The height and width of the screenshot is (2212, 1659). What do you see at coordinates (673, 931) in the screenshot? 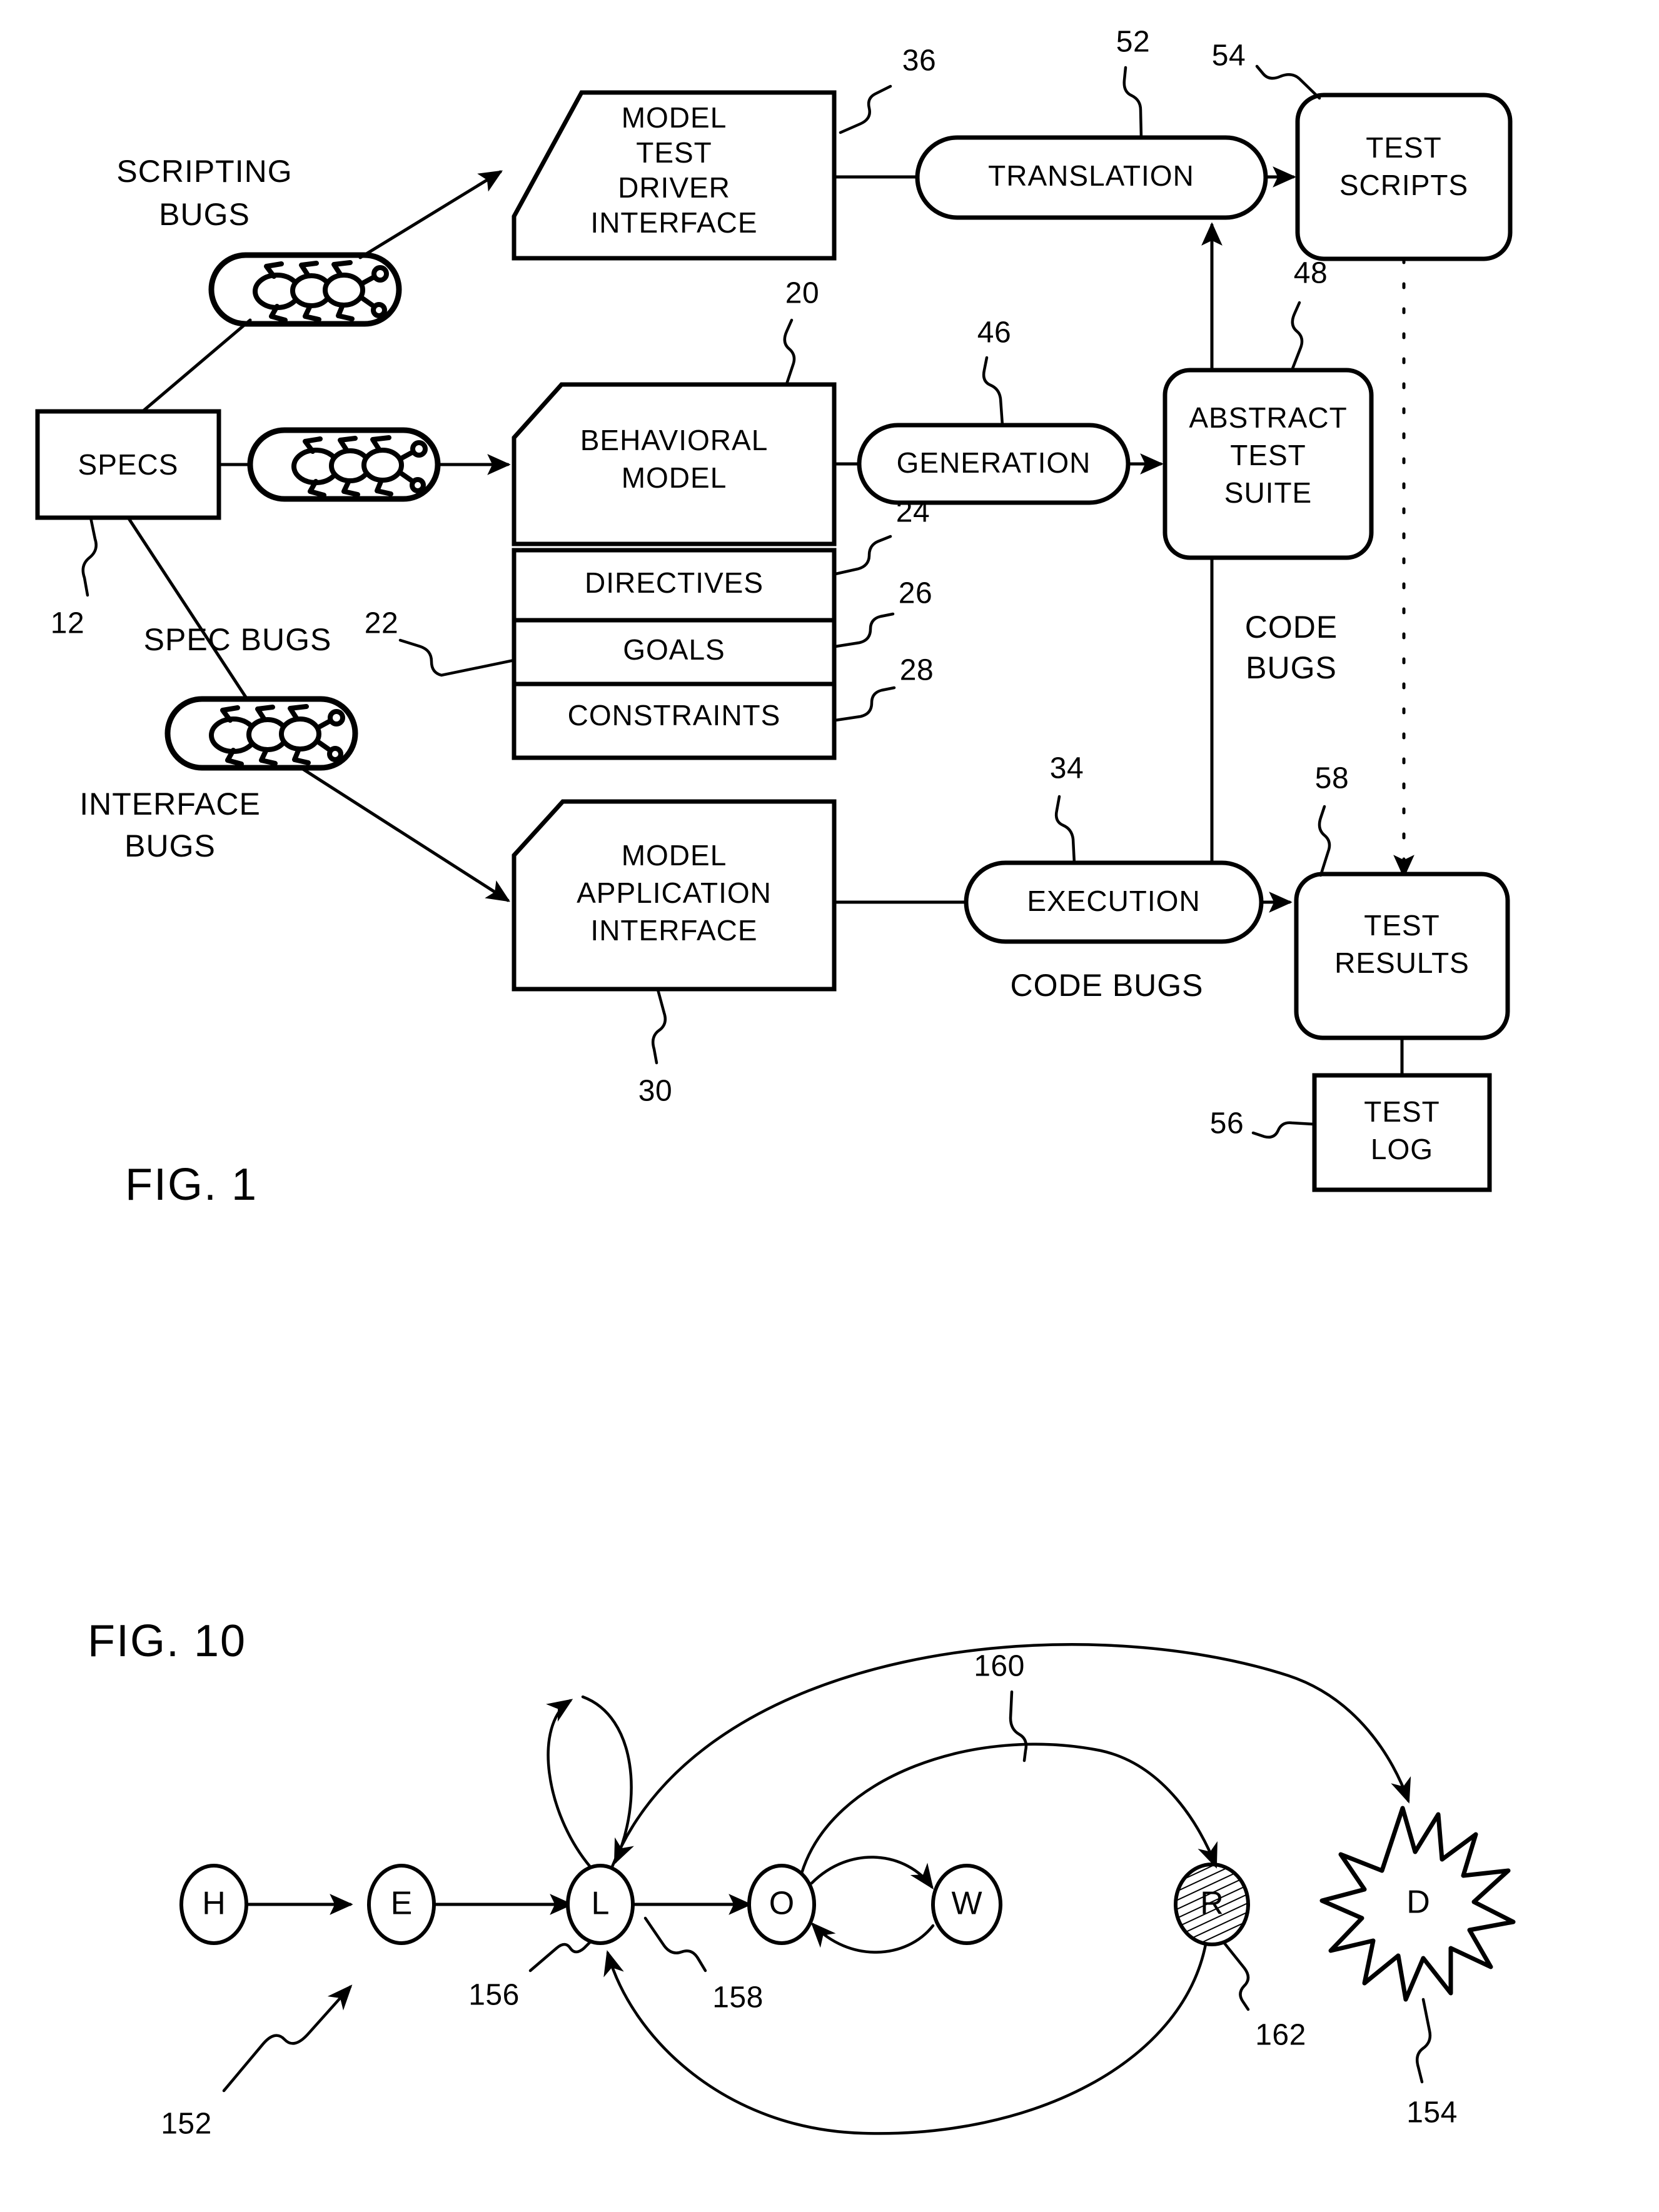
I see `mai-label-line3: INTERFACE` at bounding box center [673, 931].